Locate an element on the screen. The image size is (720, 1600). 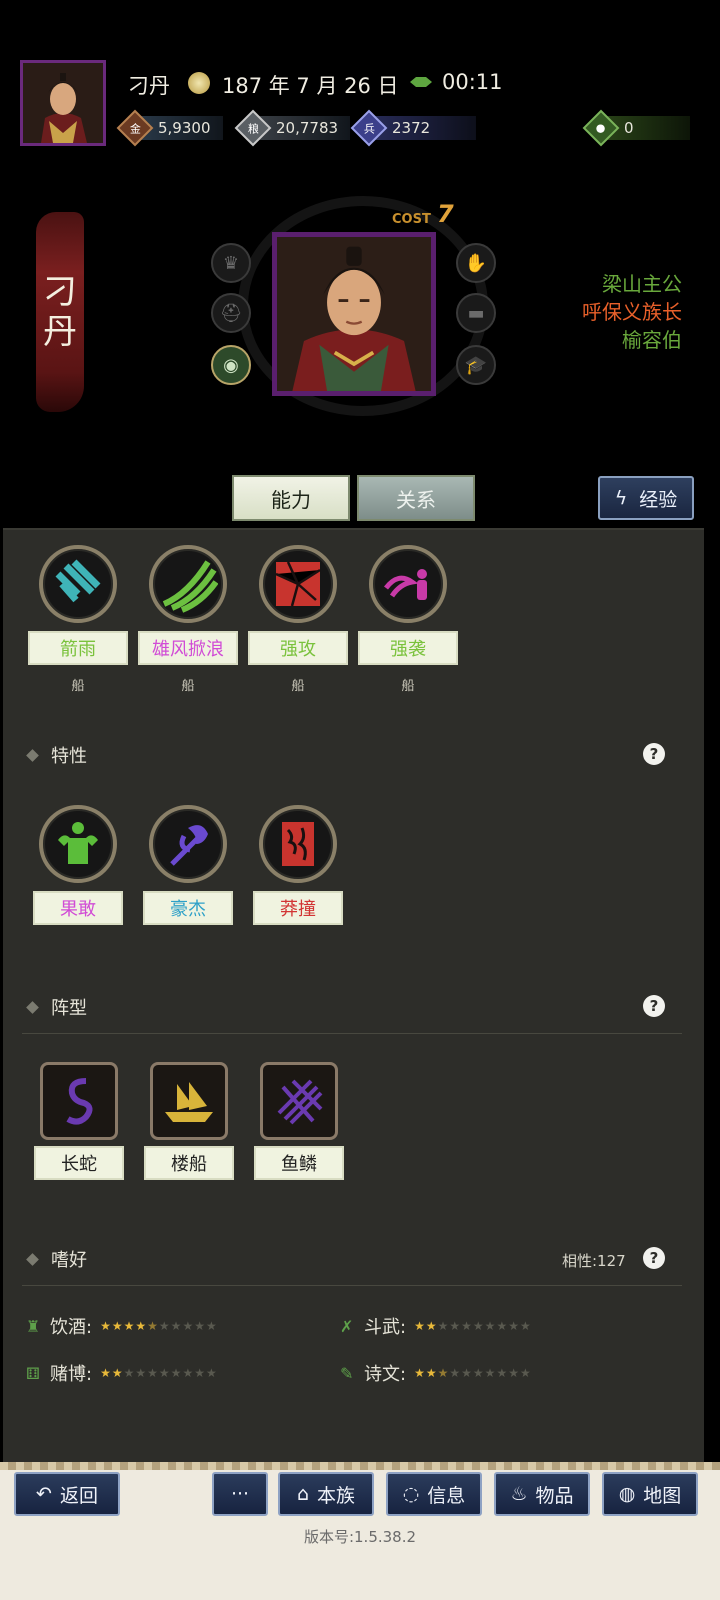
trait-item: 莽撞 is located at coordinates (298, 865).